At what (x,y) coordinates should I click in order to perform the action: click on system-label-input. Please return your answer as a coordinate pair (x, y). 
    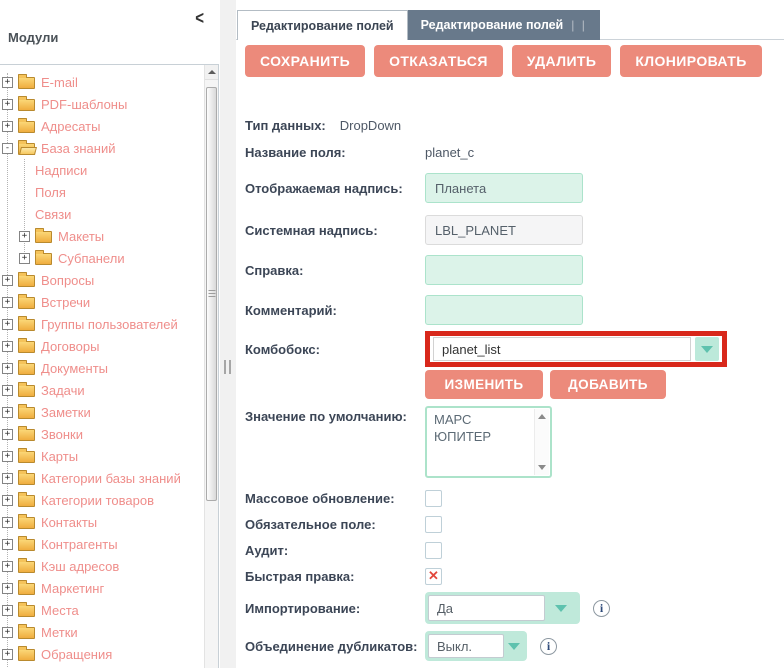
    Looking at the image, I should click on (504, 230).